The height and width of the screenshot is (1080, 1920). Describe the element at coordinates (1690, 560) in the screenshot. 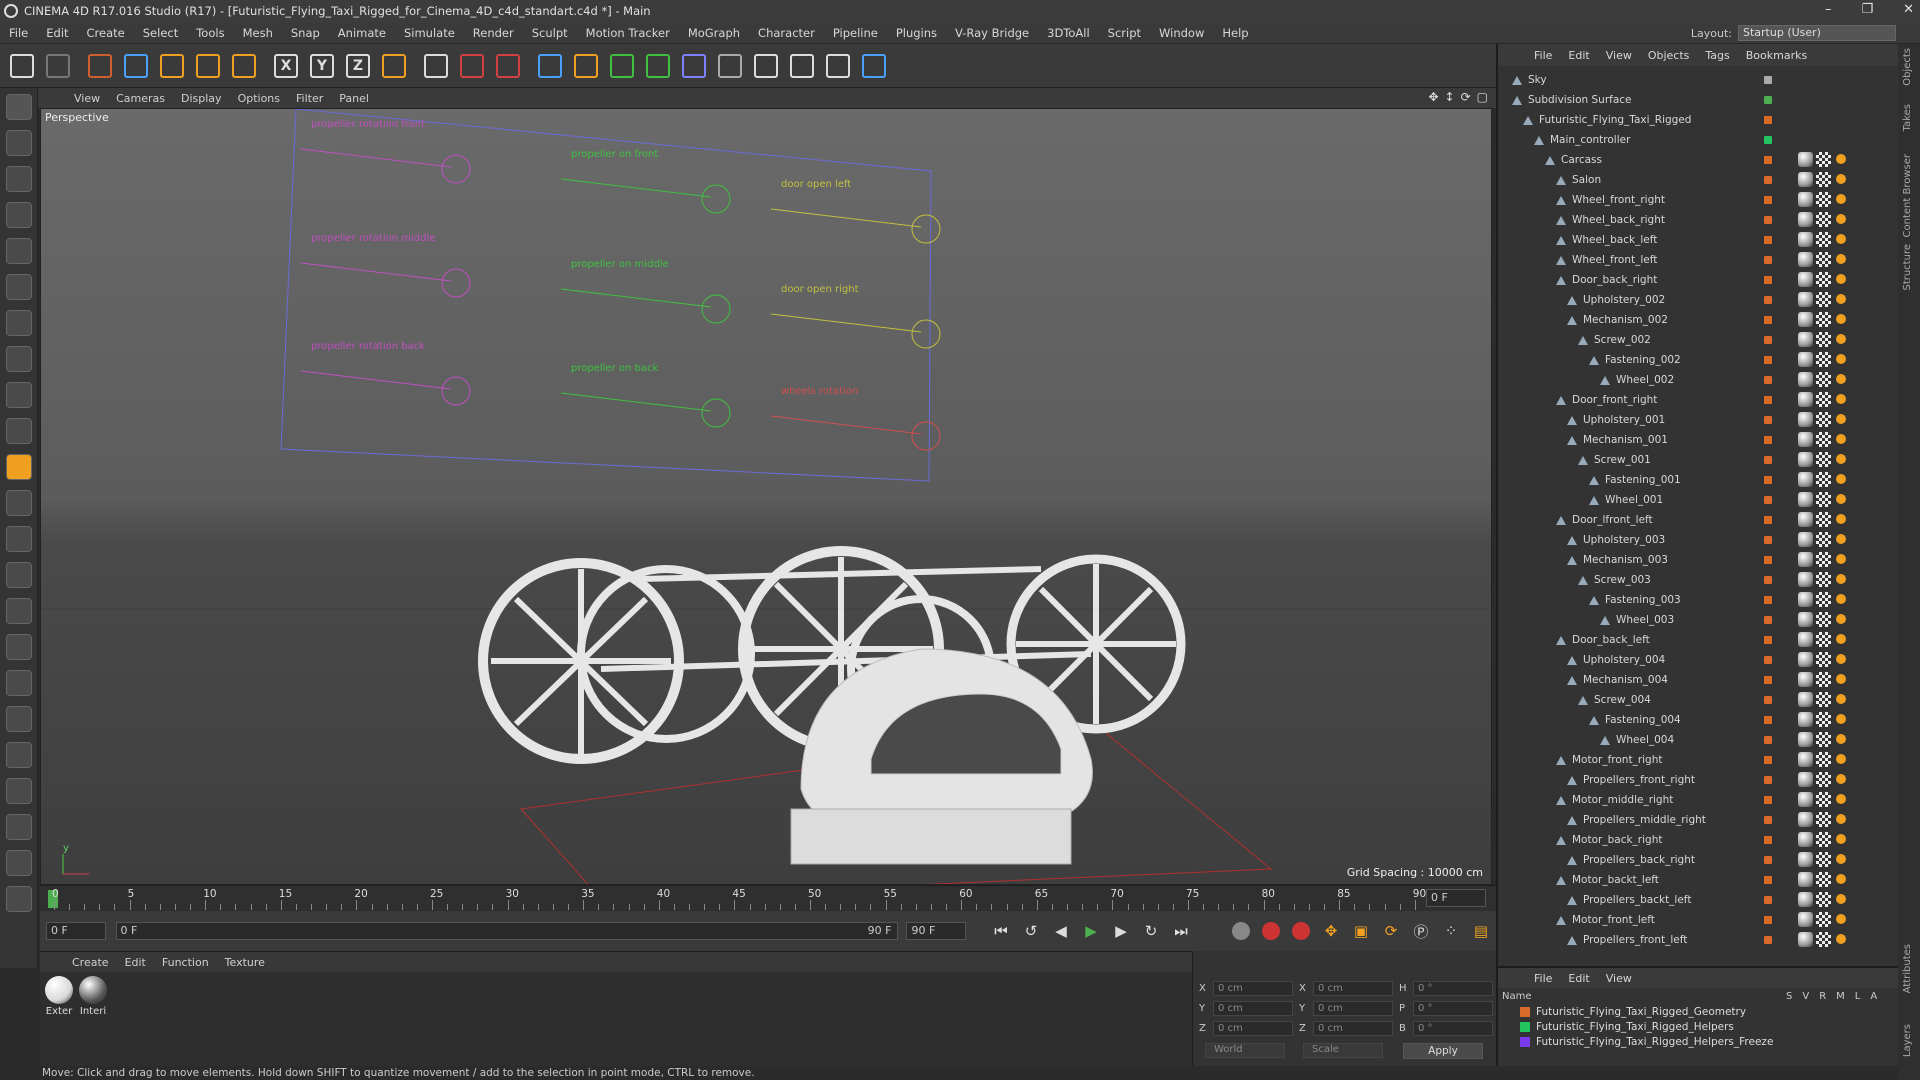

I see `object-row: Mechanism_003` at that location.